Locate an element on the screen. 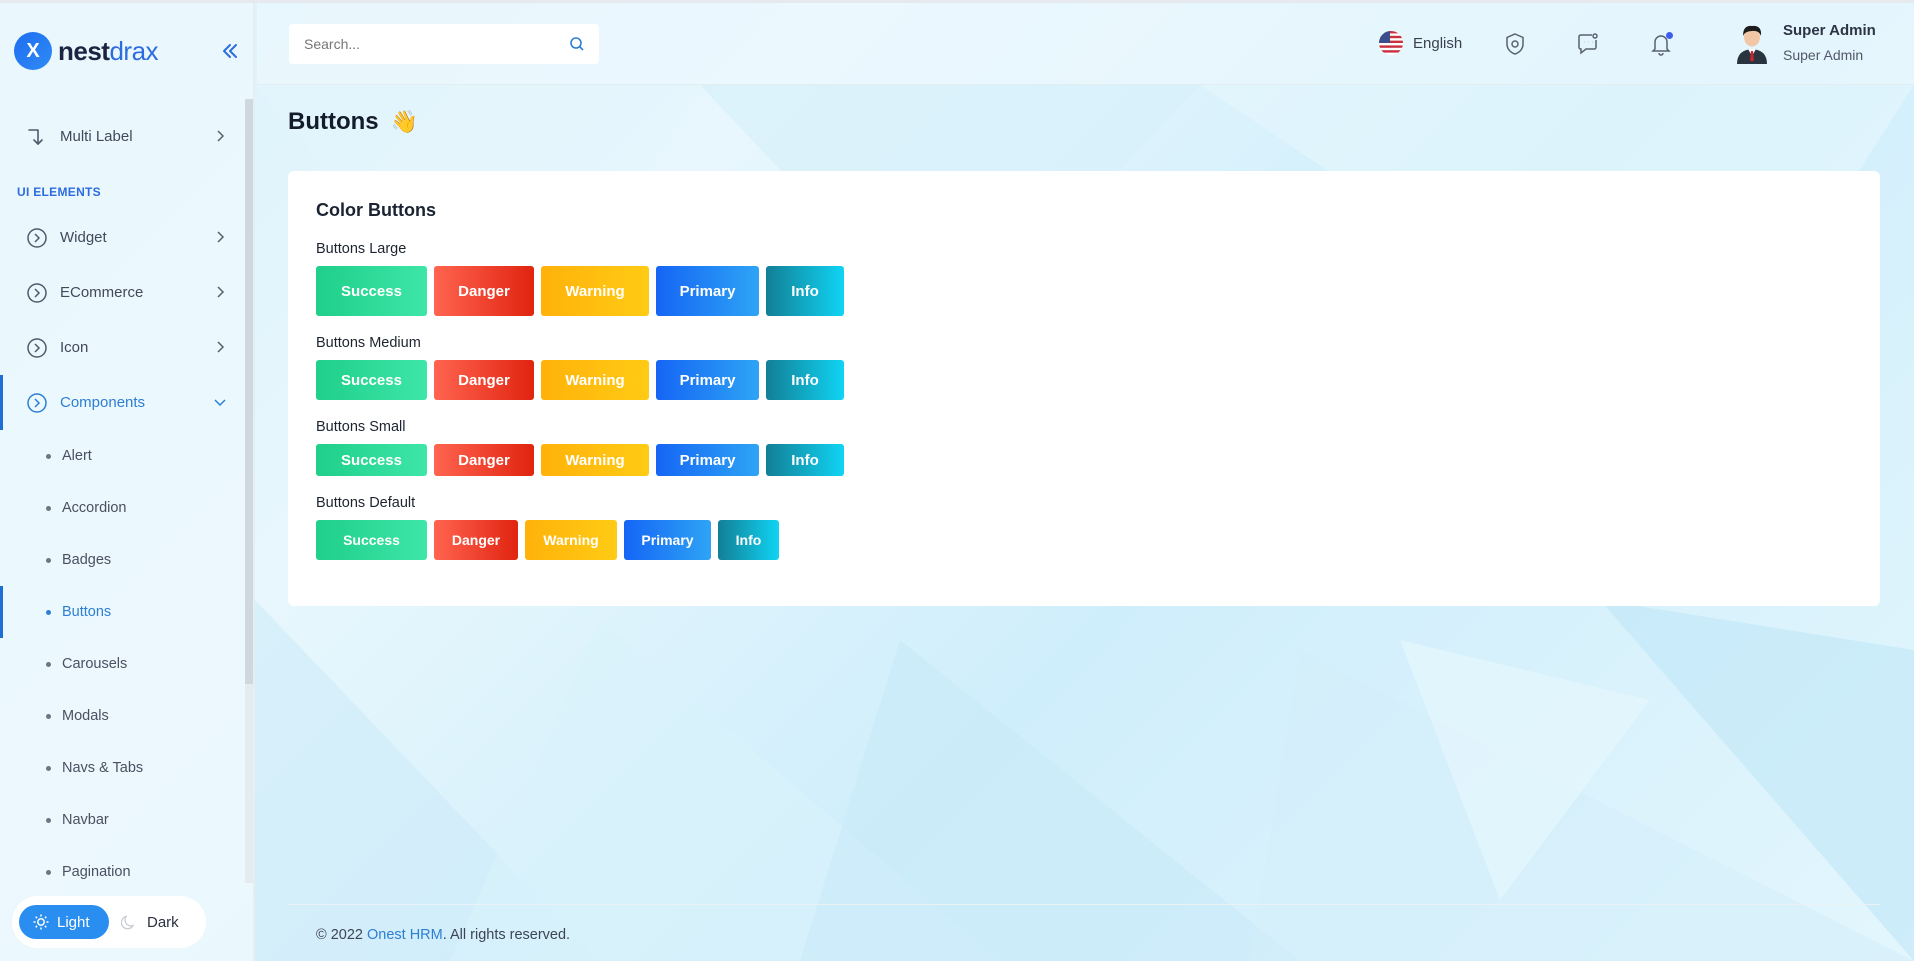  primary-button-medium: Primary is located at coordinates (707, 380).